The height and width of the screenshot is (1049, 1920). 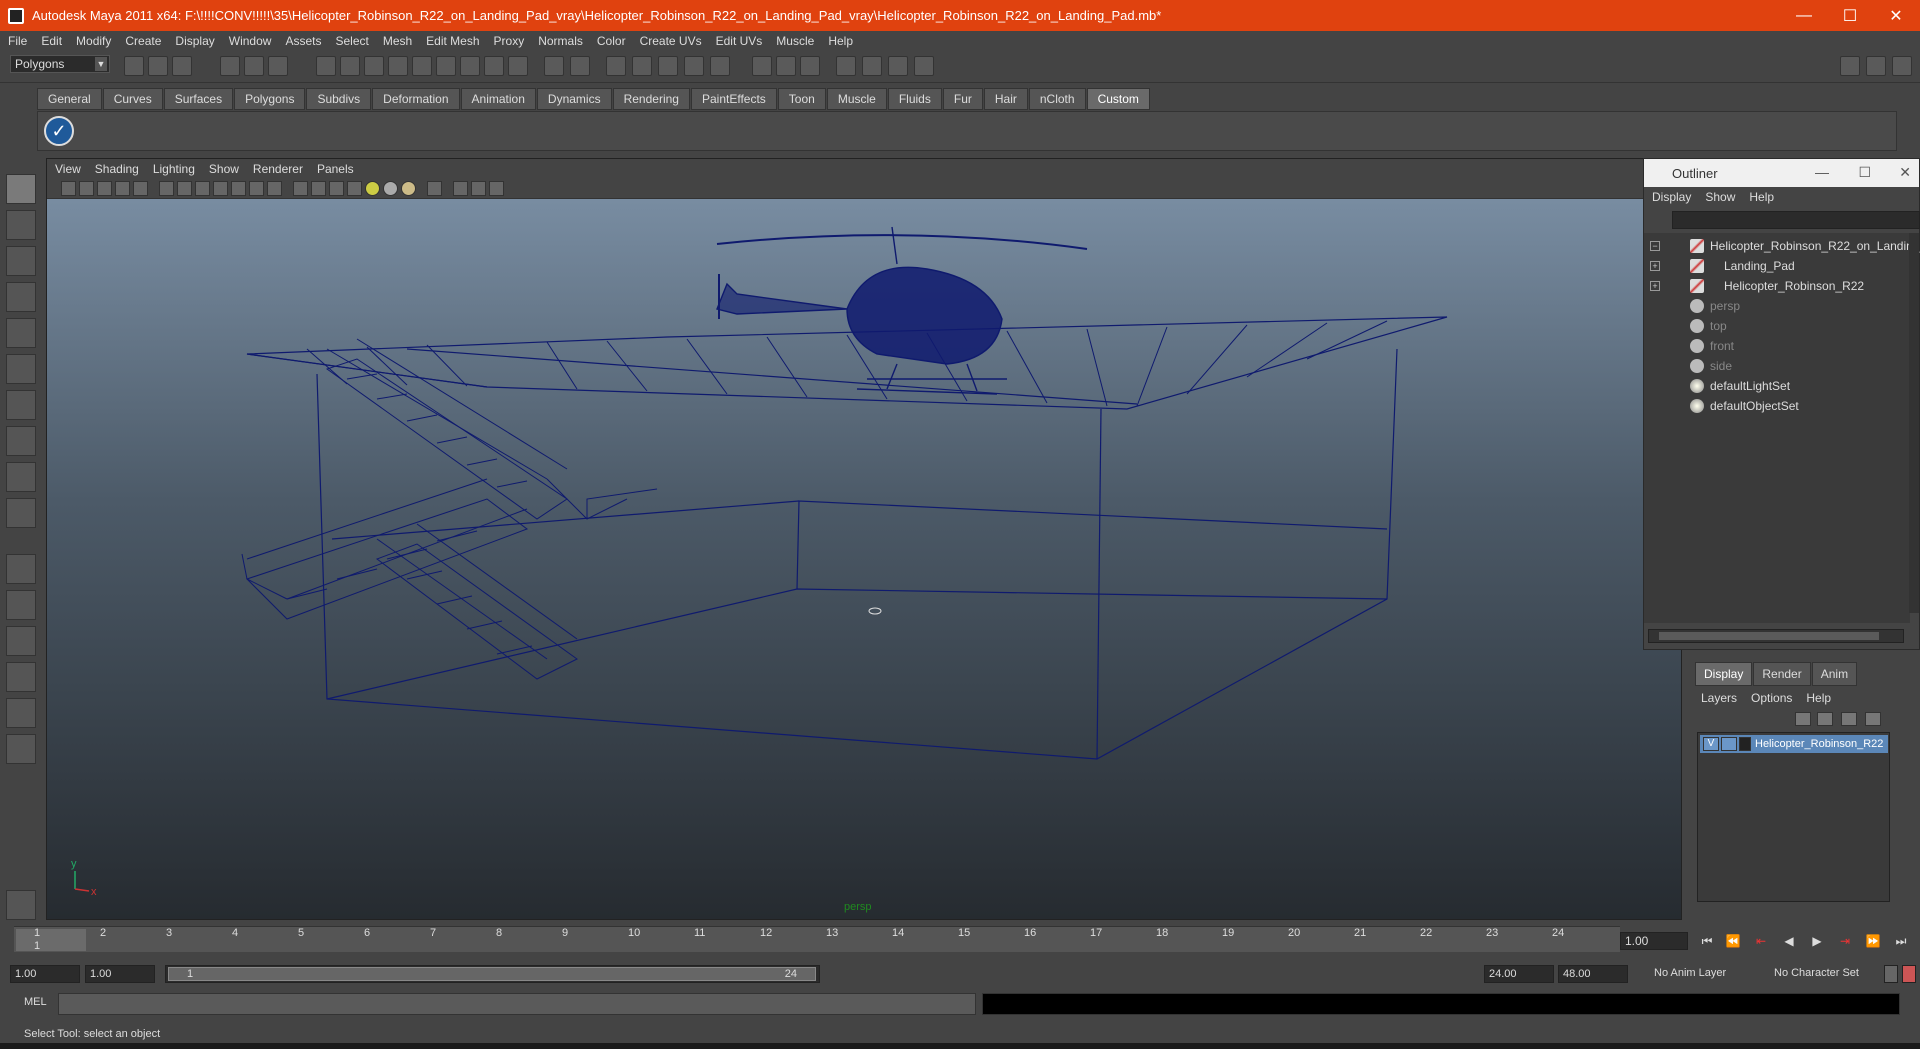 What do you see at coordinates (856, 99) in the screenshot?
I see `shelf-tab-muscle: Muscle` at bounding box center [856, 99].